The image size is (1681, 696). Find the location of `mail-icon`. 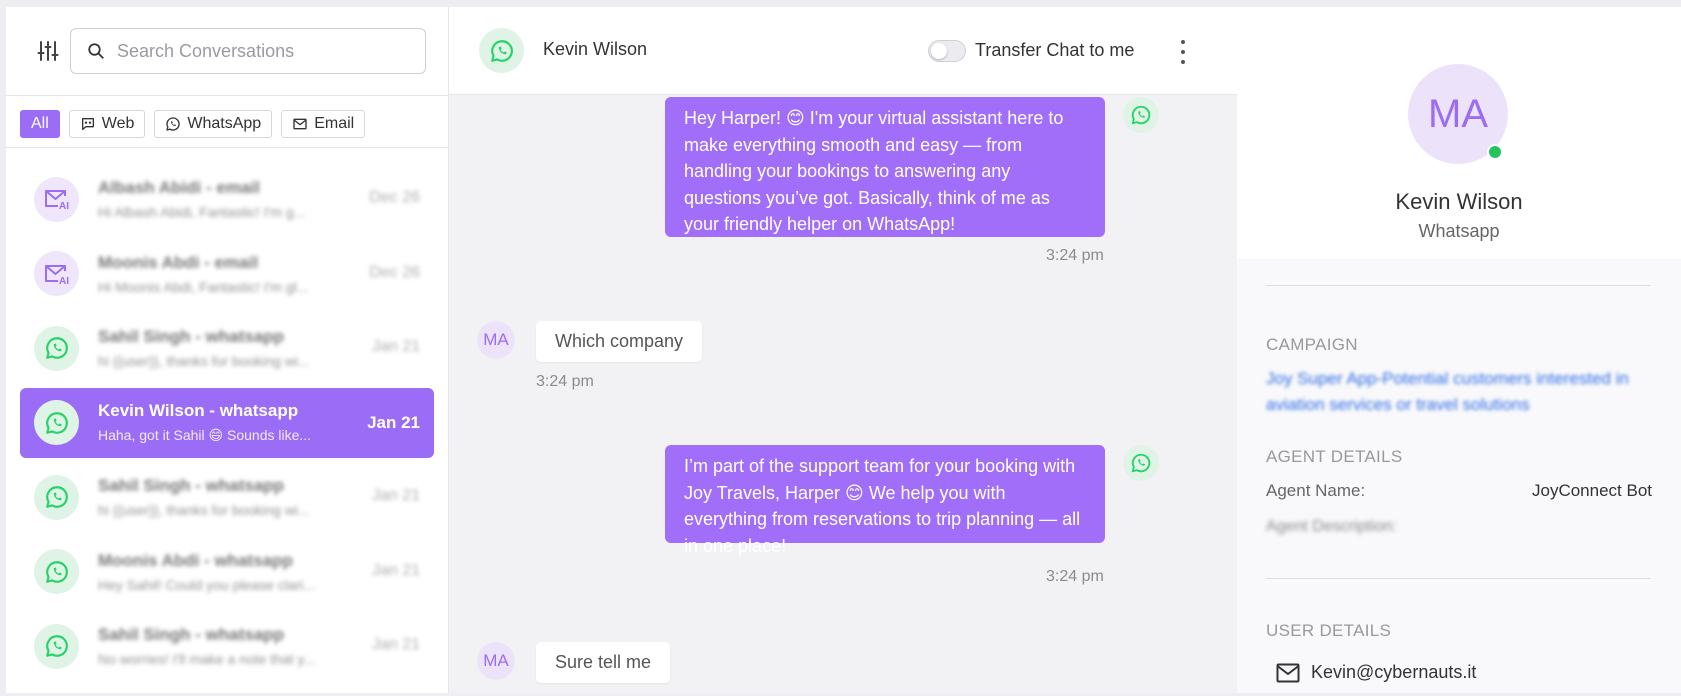

mail-icon is located at coordinates (1288, 672).